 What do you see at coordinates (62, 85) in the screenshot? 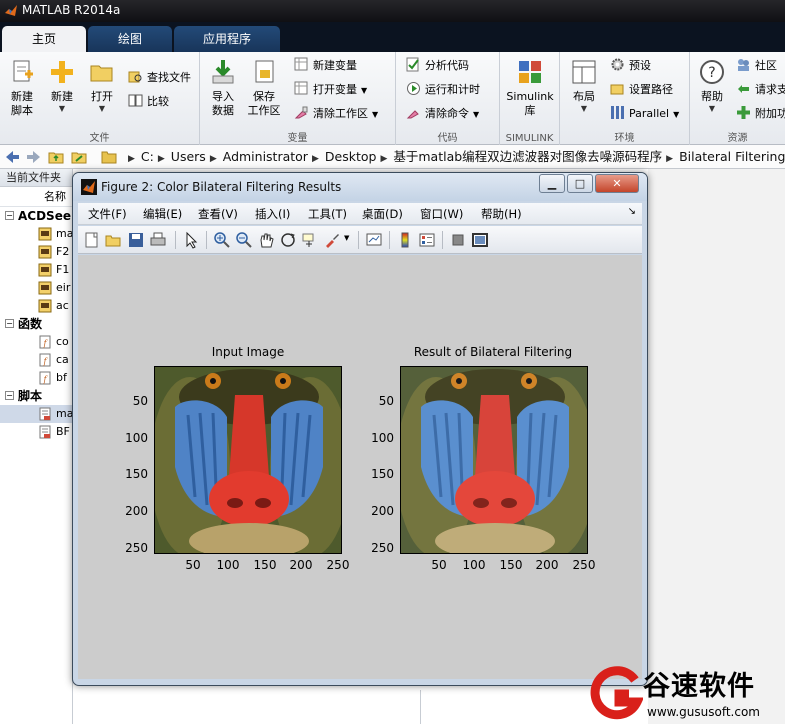
I see `new-button: 新建 ▼` at bounding box center [62, 85].